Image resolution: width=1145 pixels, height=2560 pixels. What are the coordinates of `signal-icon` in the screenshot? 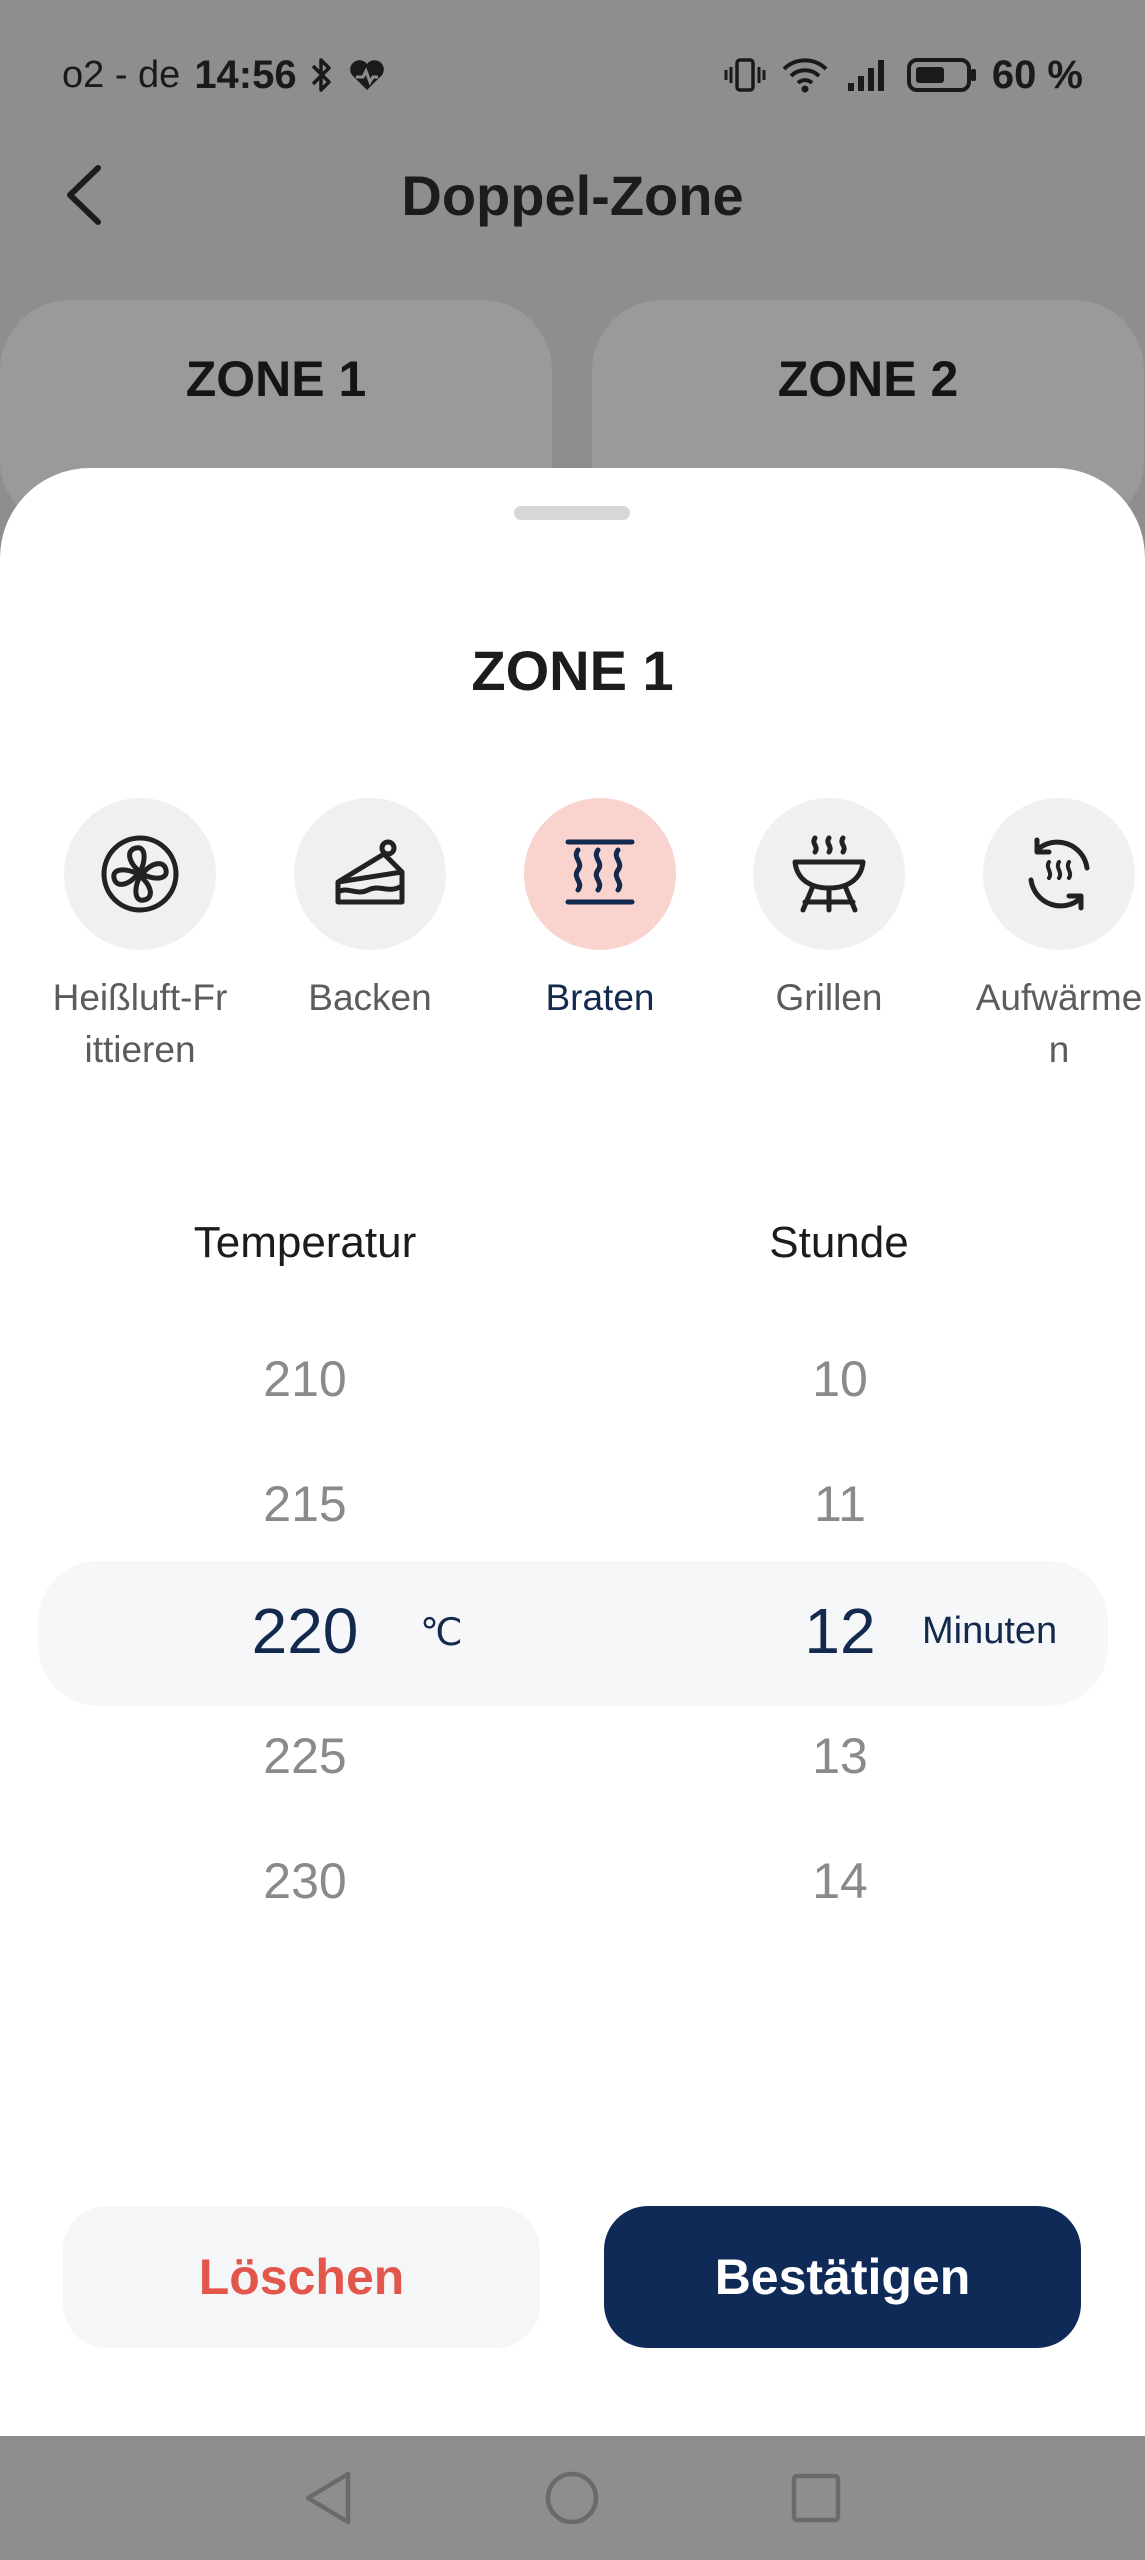 It's located at (869, 75).